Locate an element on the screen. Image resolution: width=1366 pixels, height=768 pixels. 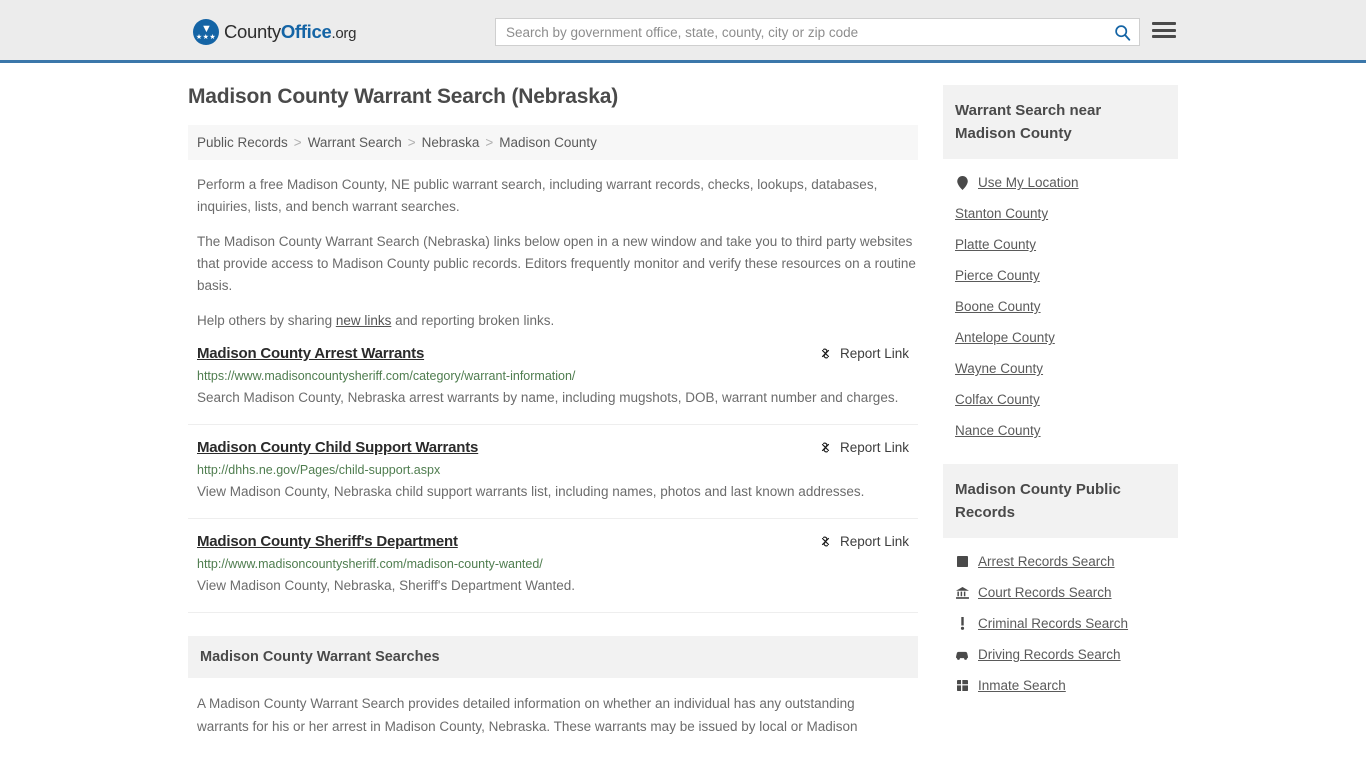
sidebar-item-wayne-county: Wayne County is located at coordinates (1060, 368).